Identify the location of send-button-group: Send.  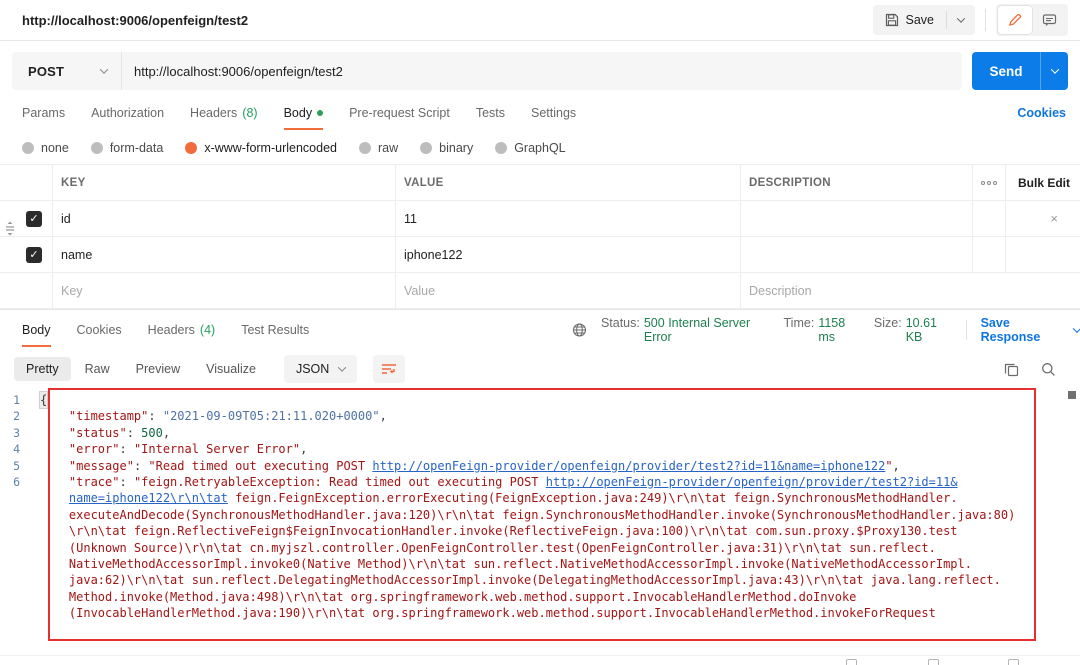
(1020, 71).